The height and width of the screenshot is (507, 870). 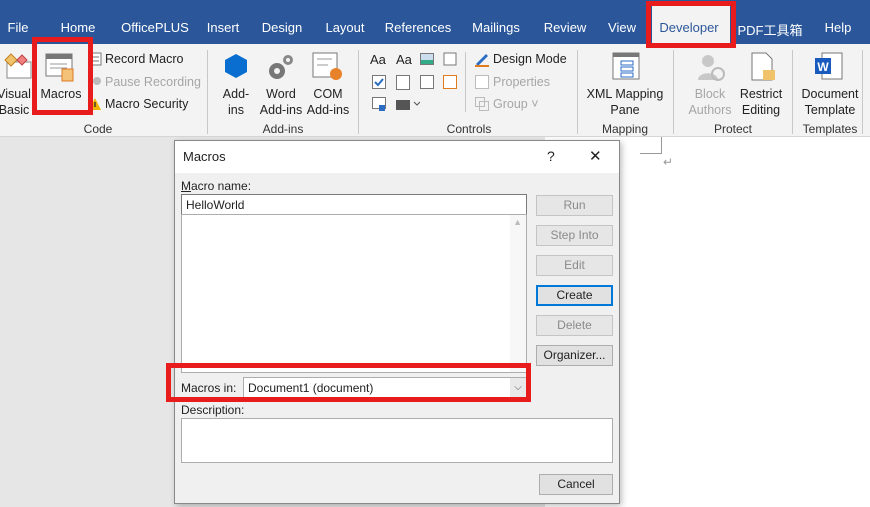 What do you see at coordinates (327, 66) in the screenshot?
I see `com-addins-icon` at bounding box center [327, 66].